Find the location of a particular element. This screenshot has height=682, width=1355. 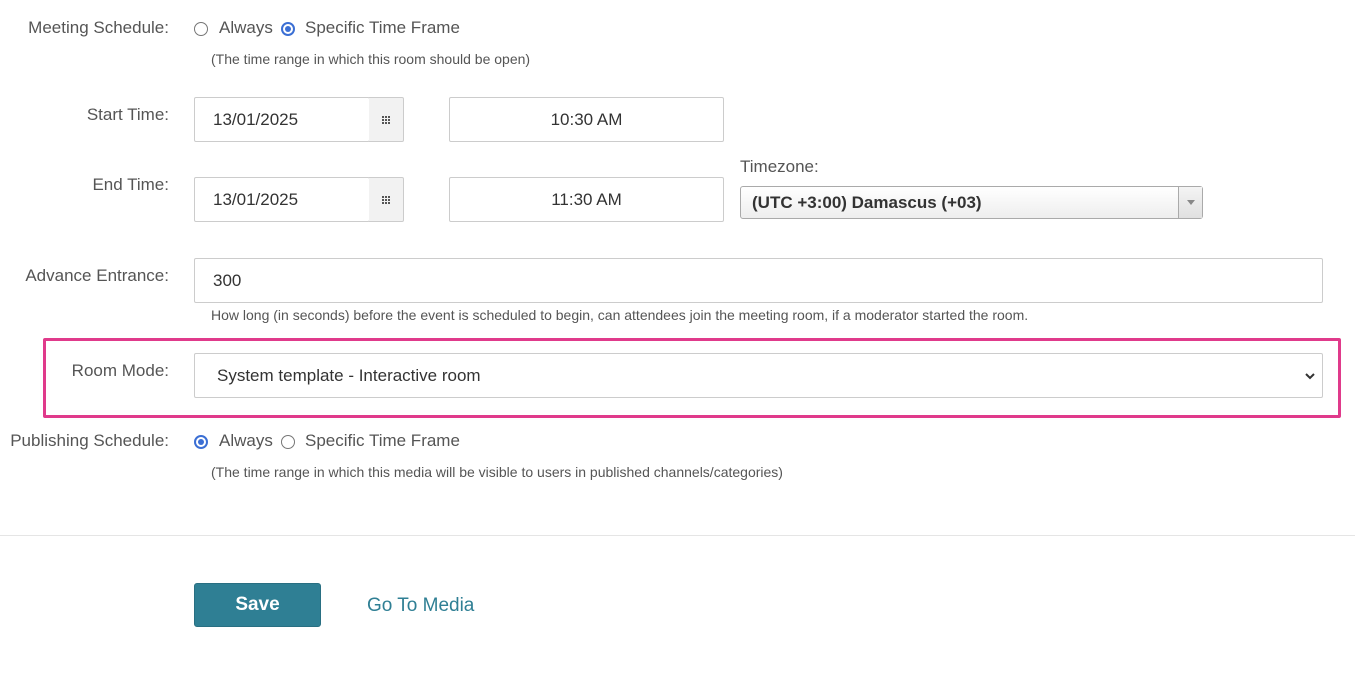

publishing-schedule-specific-radio is located at coordinates (288, 442).